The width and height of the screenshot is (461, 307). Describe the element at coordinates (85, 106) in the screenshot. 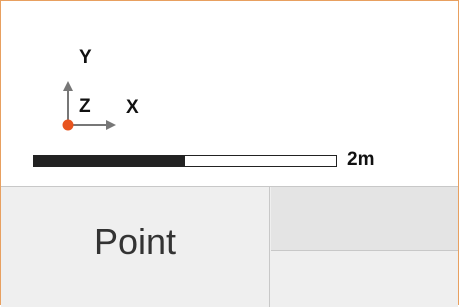

I see `z-axis-label: Z` at that location.